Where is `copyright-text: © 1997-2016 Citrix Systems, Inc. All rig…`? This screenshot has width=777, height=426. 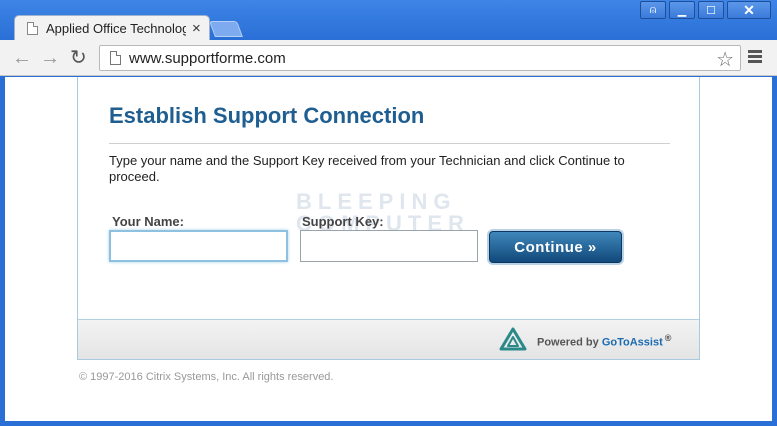
copyright-text: © 1997-2016 Citrix Systems, Inc. All rig… is located at coordinates (206, 377).